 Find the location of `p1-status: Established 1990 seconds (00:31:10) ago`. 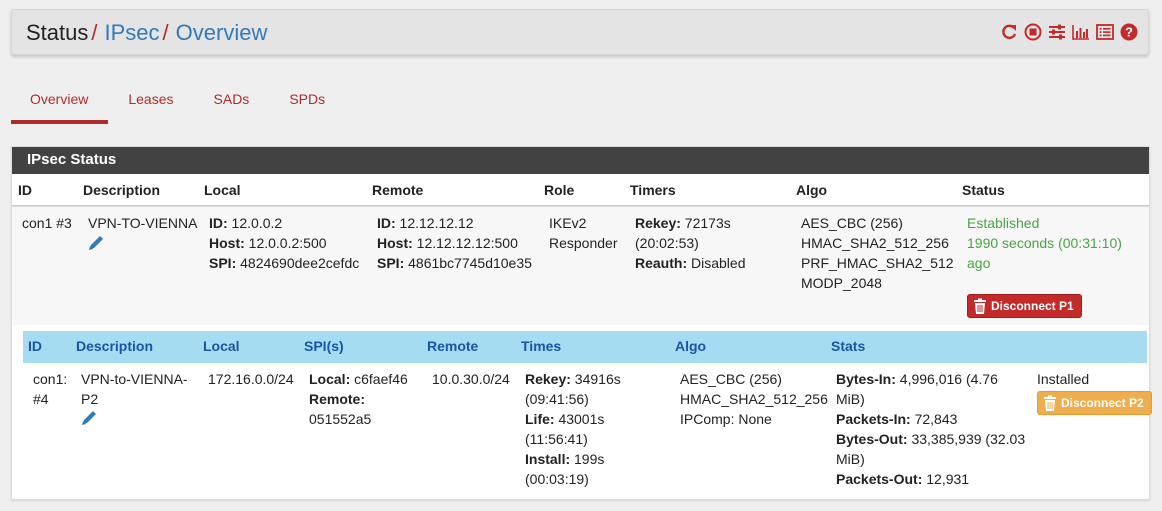

p1-status: Established 1990 seconds (00:31:10) ago is located at coordinates (1044, 243).